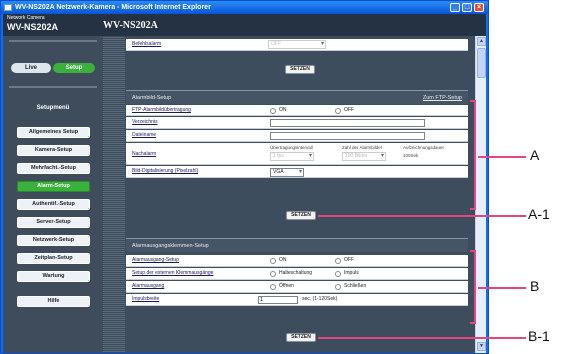  Describe the element at coordinates (287, 172) in the screenshot. I see `resolution-select: VGA` at that location.